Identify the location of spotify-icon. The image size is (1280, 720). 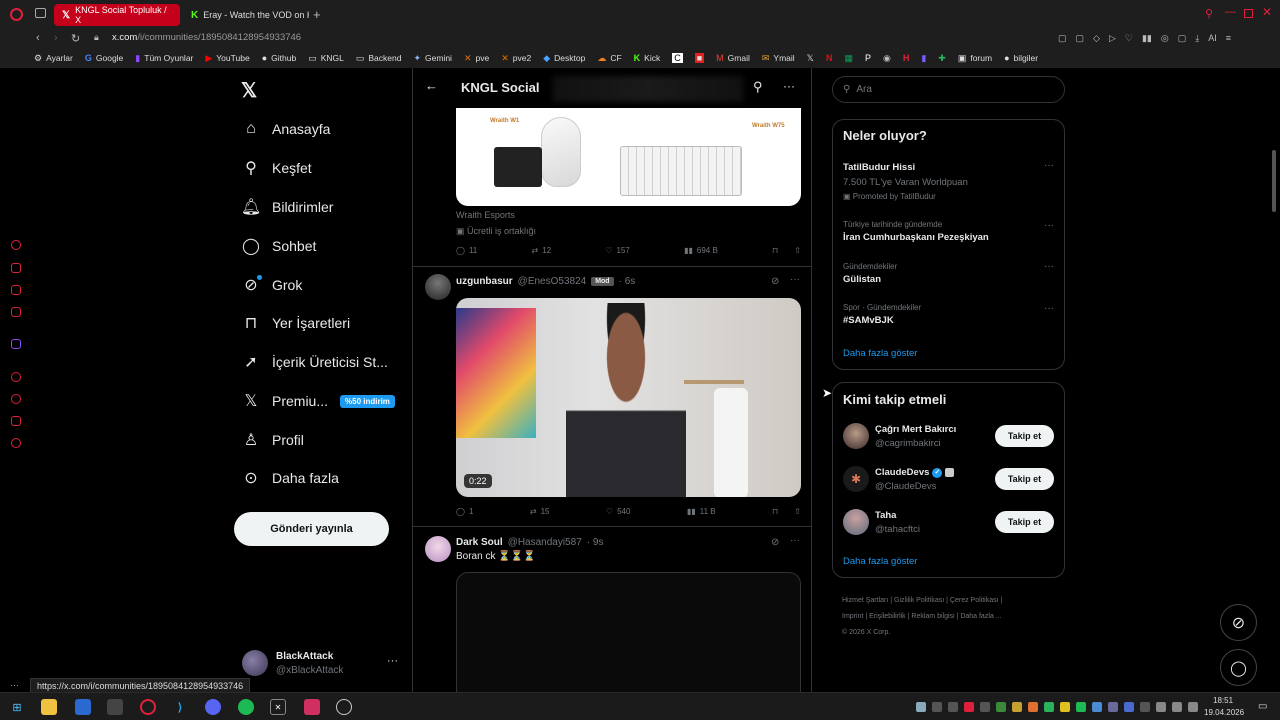
(246, 707).